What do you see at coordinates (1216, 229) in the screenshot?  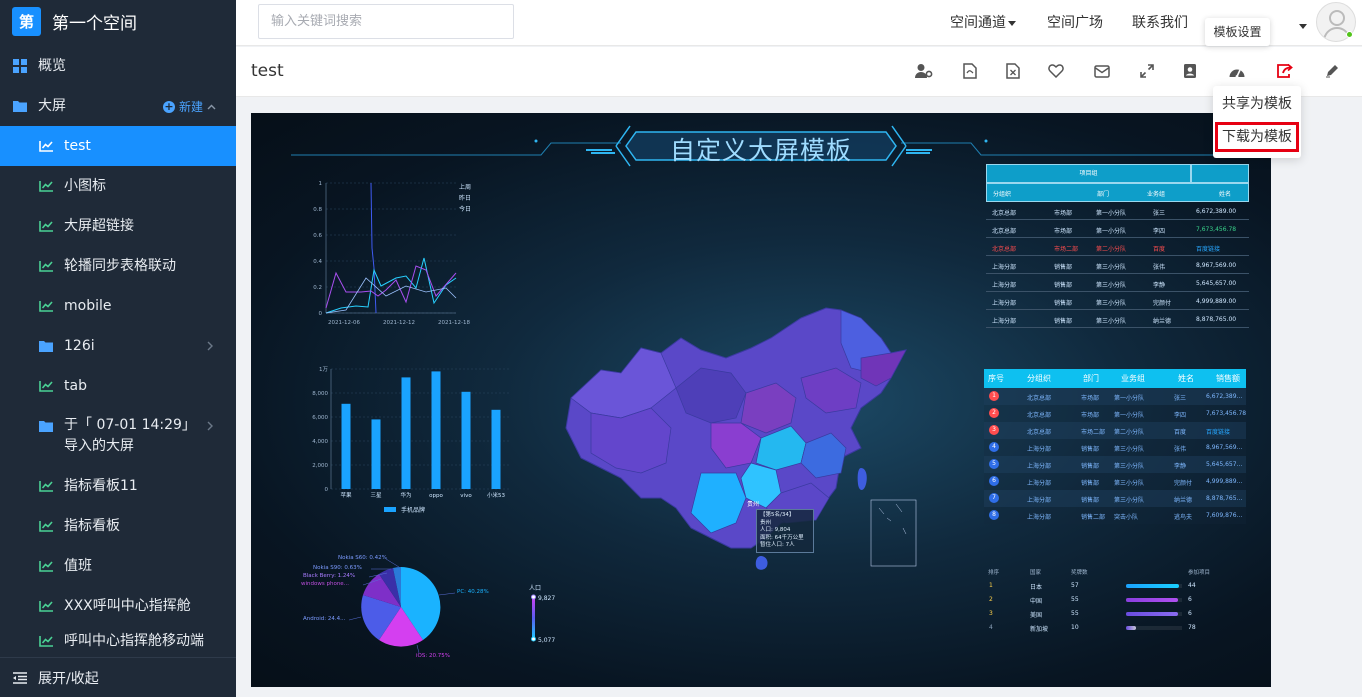 I see `table-cell: 7,673,456.78` at bounding box center [1216, 229].